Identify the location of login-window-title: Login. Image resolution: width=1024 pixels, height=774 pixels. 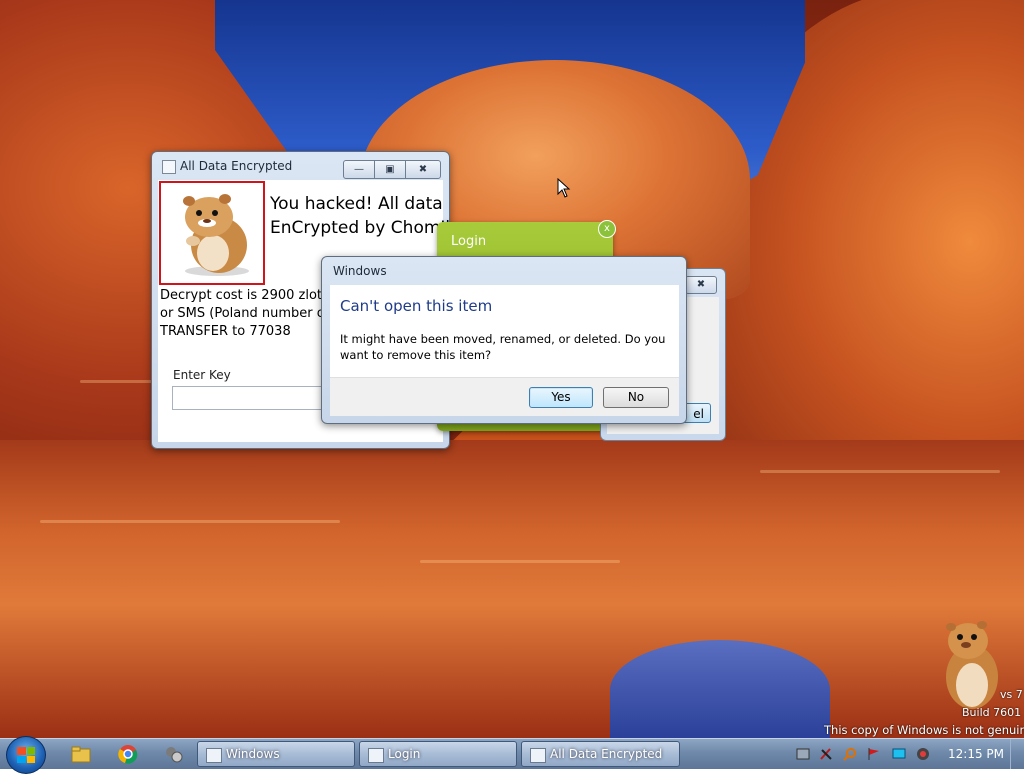
(469, 241).